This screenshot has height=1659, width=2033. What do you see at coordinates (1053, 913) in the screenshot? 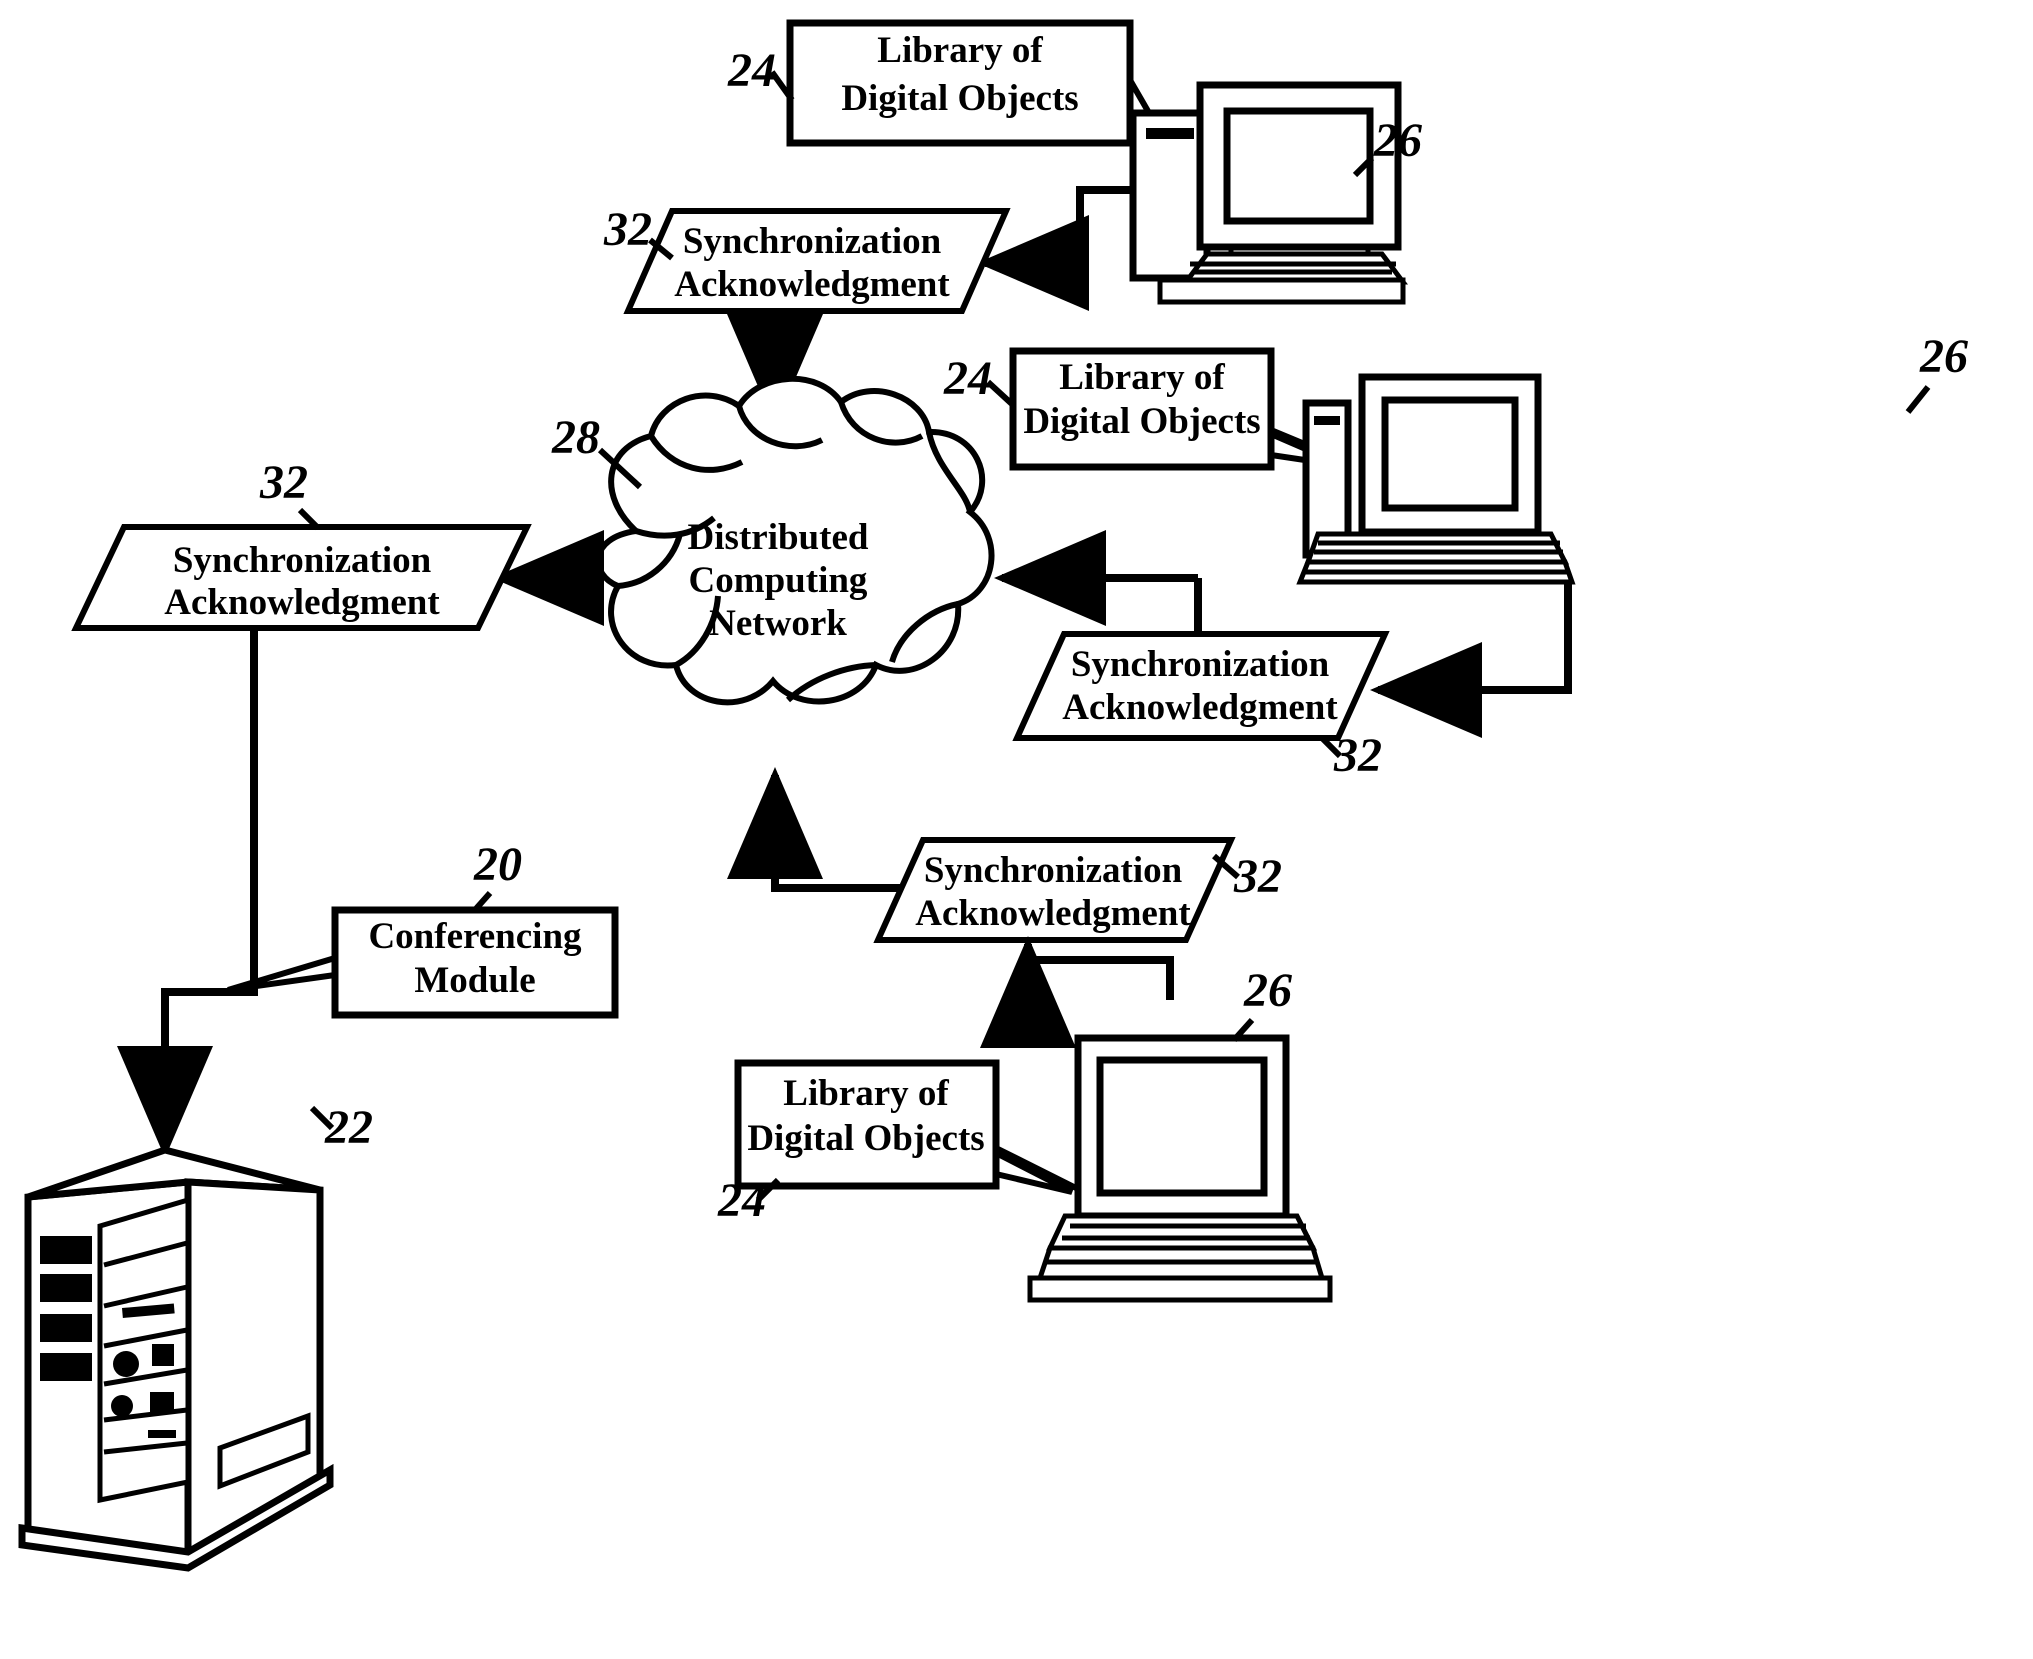
I see `sync-bottom-line2: Acknowledgment` at bounding box center [1053, 913].